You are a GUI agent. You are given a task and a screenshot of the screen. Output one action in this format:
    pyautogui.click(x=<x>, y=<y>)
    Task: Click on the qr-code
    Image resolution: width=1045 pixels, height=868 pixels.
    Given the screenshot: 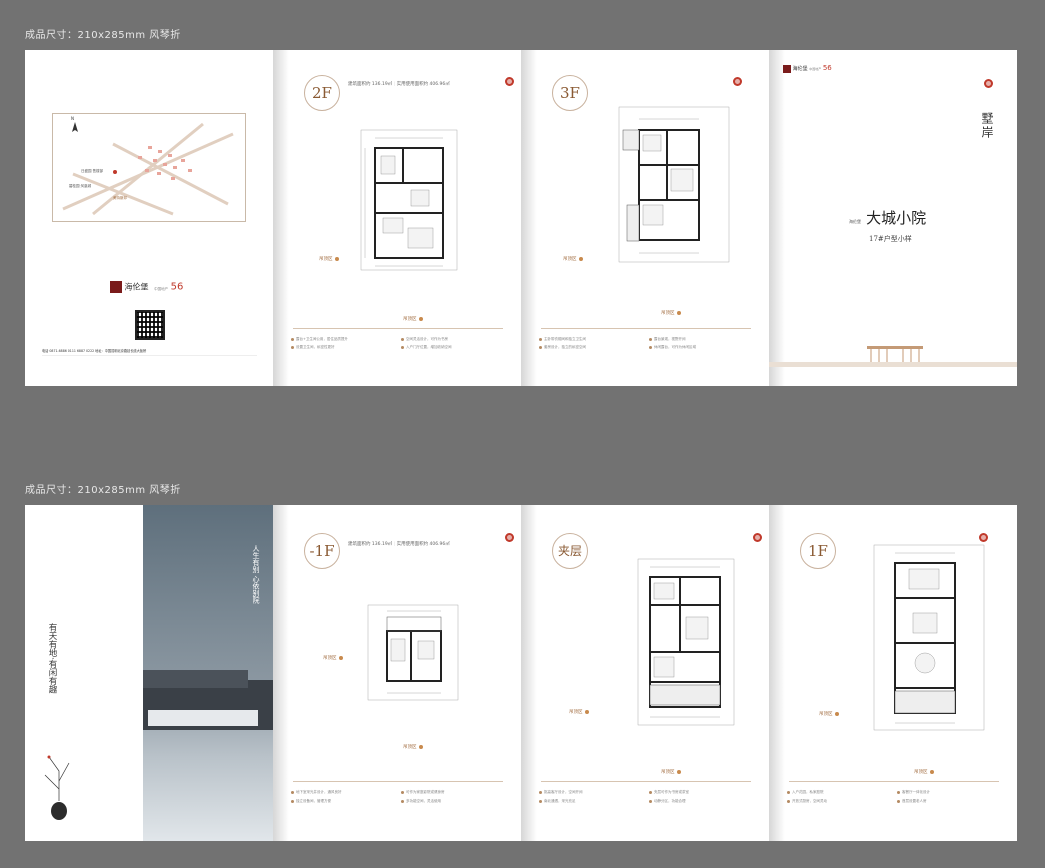 What is the action you would take?
    pyautogui.click(x=150, y=325)
    